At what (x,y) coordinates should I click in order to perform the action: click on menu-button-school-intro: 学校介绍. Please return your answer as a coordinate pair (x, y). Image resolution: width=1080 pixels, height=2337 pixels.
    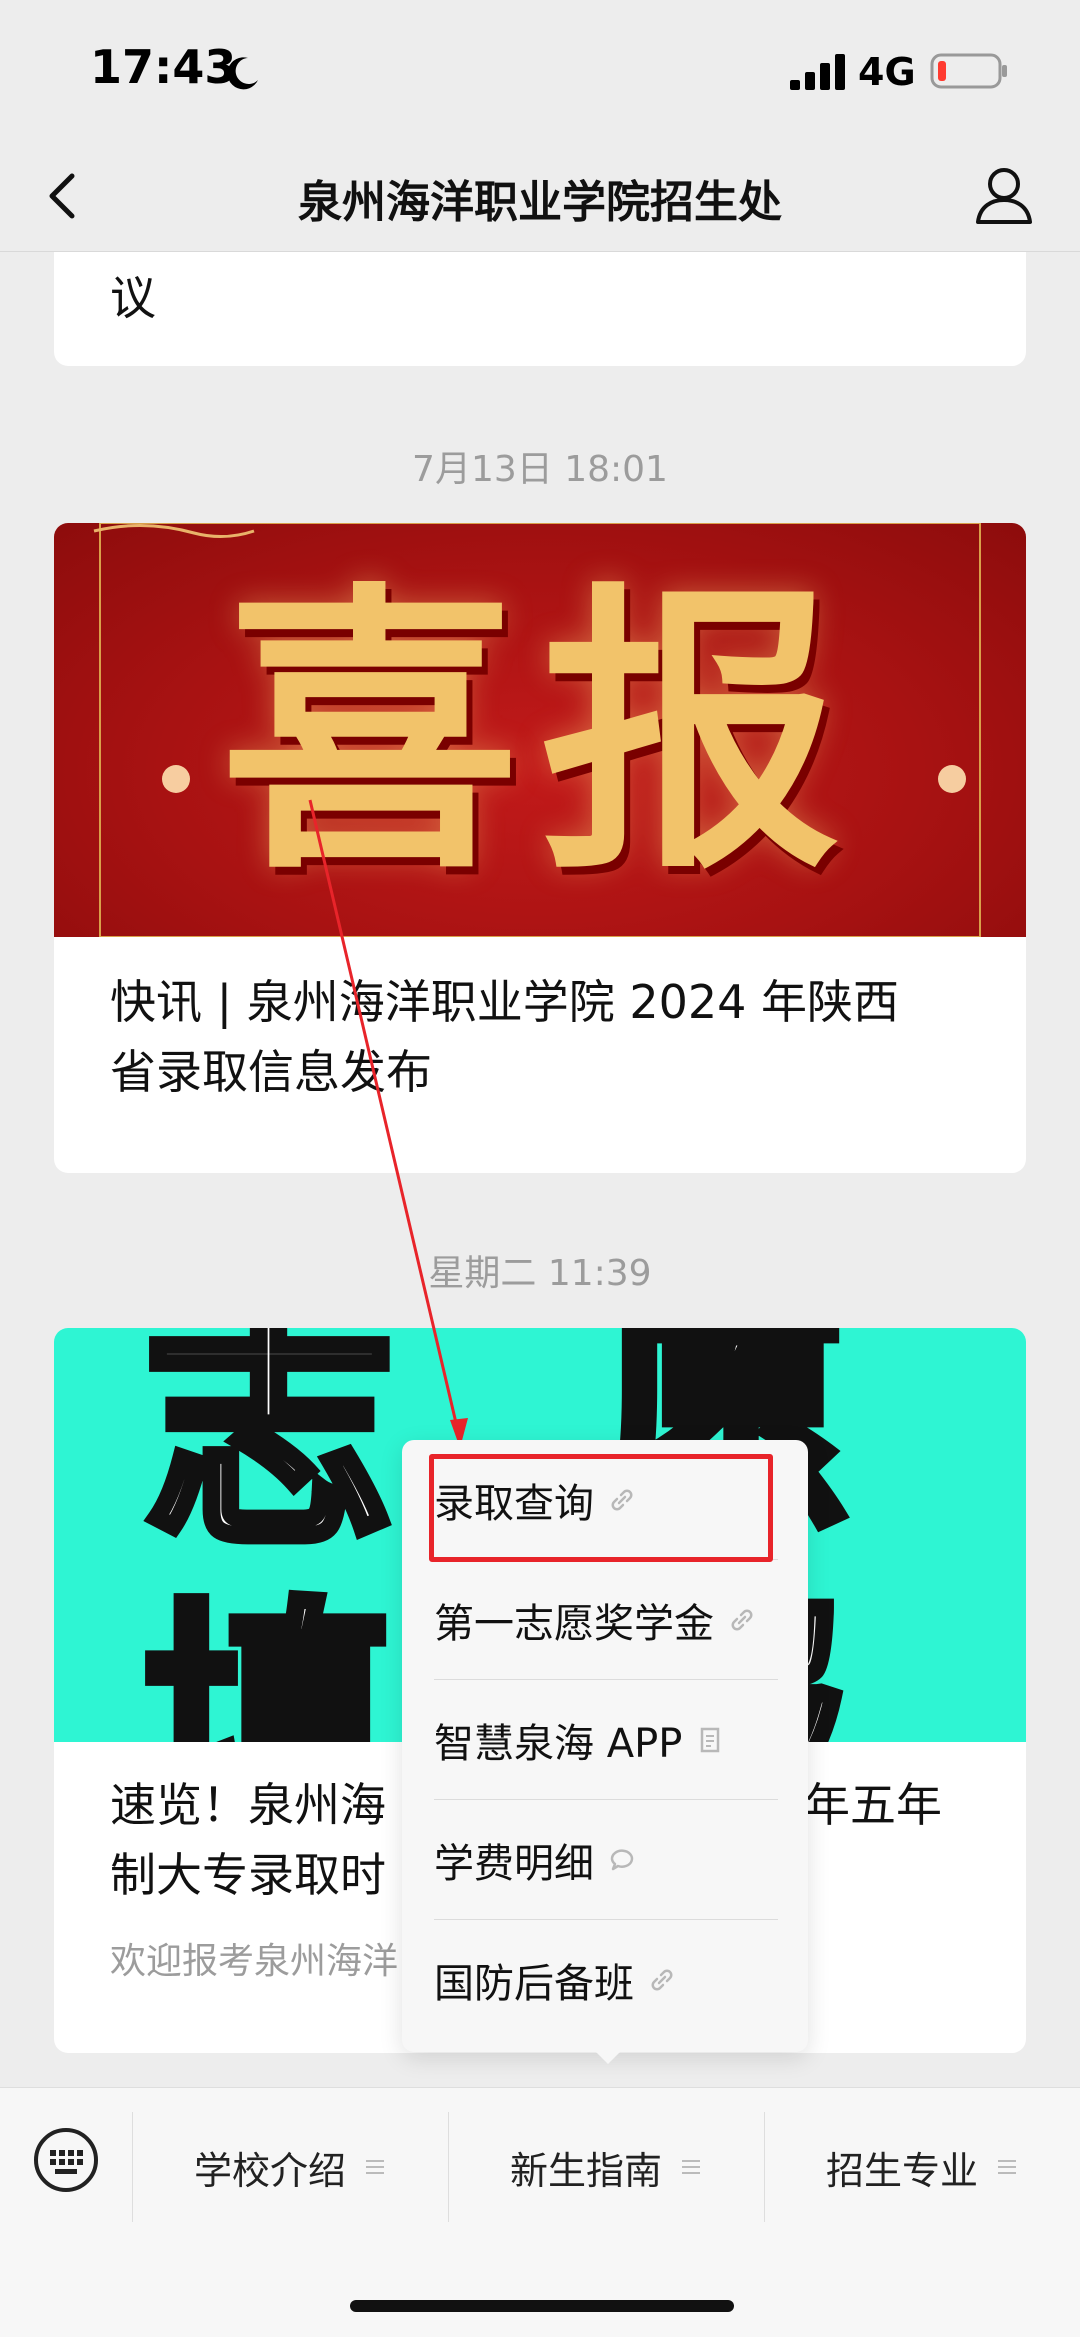
    Looking at the image, I should click on (290, 2167).